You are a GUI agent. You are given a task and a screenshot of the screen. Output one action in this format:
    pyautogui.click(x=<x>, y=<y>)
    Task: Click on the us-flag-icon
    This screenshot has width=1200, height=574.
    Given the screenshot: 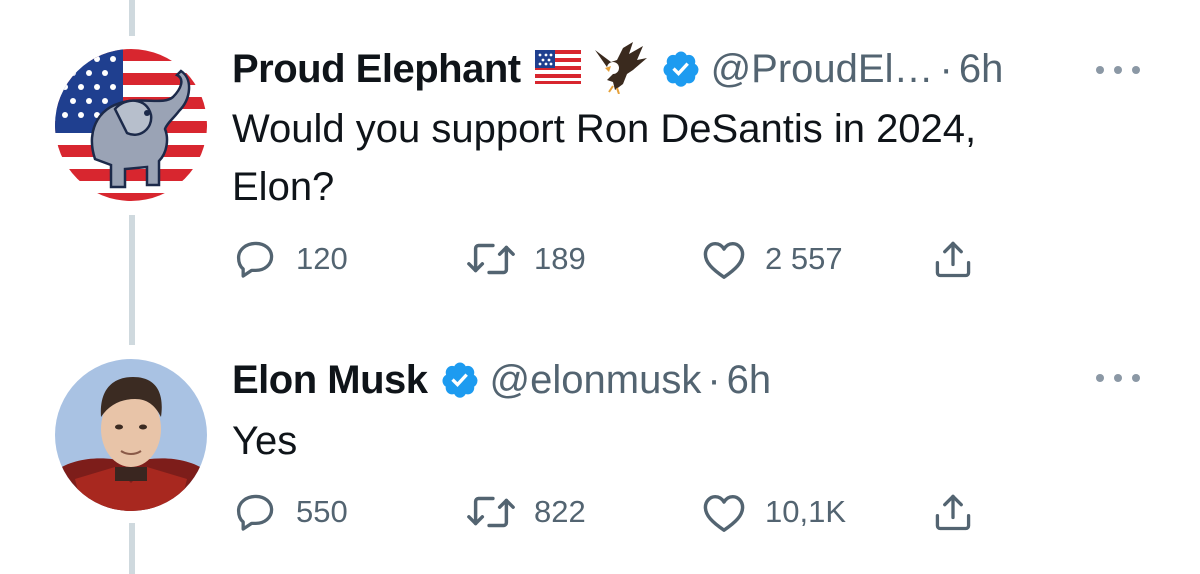 What is the action you would take?
    pyautogui.click(x=557, y=69)
    